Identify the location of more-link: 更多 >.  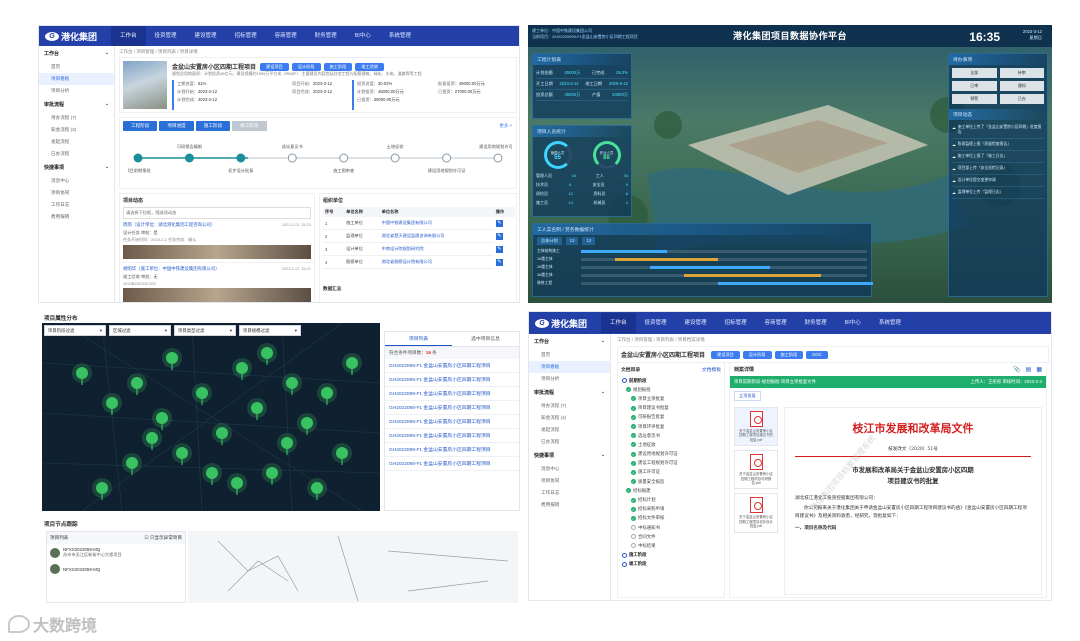
(505, 126).